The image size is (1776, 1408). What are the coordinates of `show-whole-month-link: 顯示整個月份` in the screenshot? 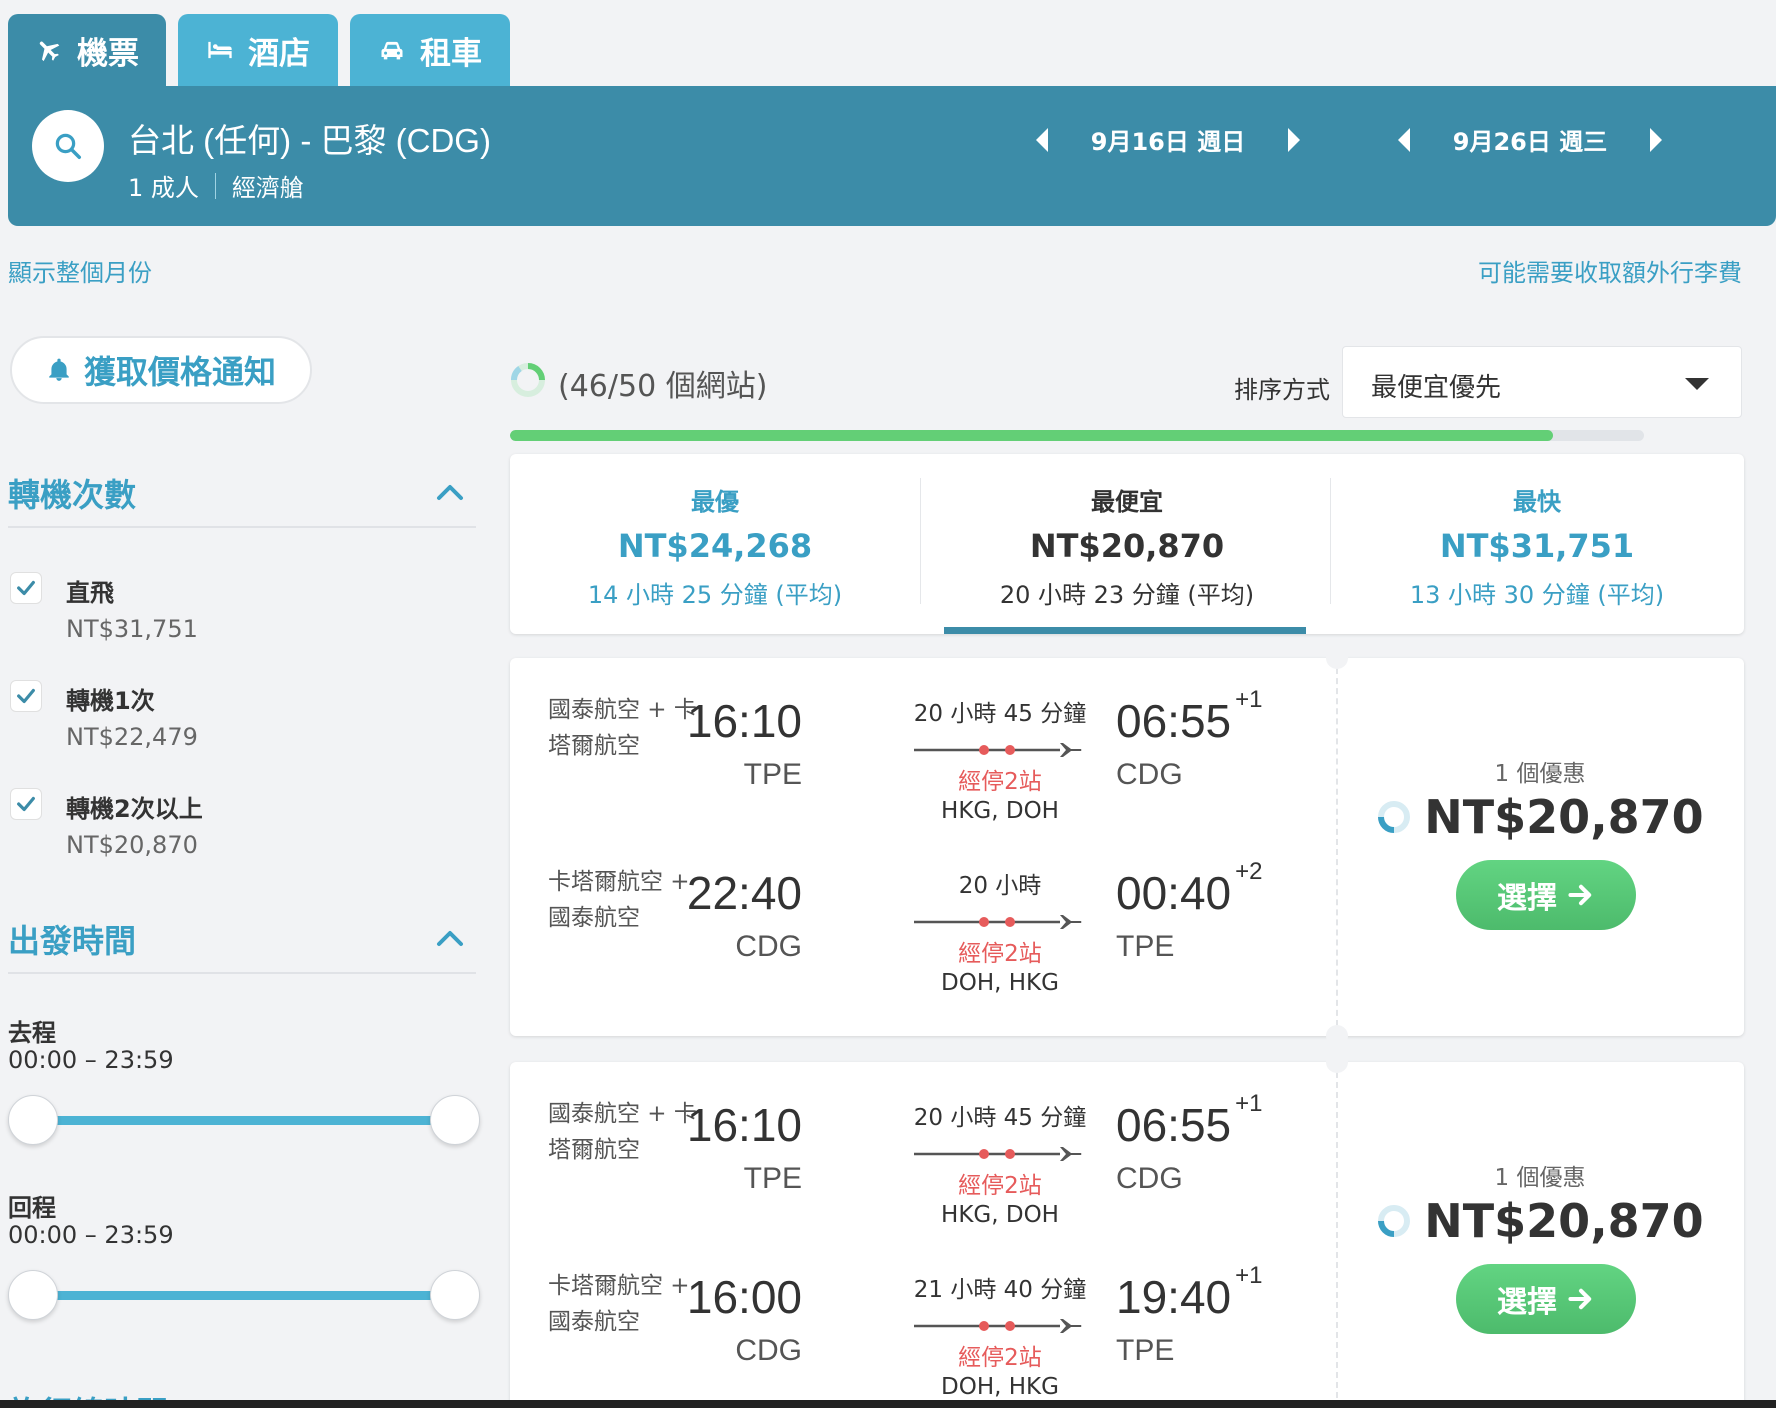 It's located at (80, 270).